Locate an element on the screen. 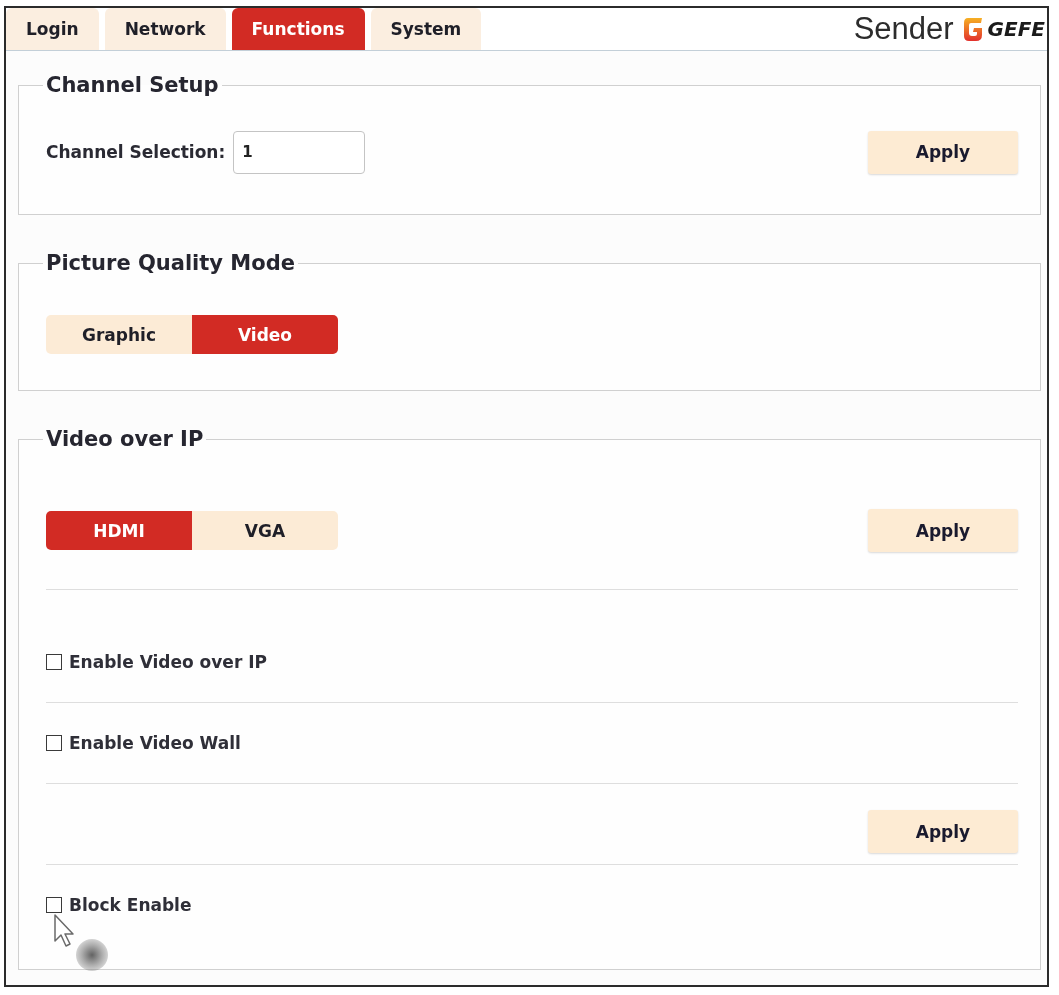  nav-tab: Network is located at coordinates (165, 29).